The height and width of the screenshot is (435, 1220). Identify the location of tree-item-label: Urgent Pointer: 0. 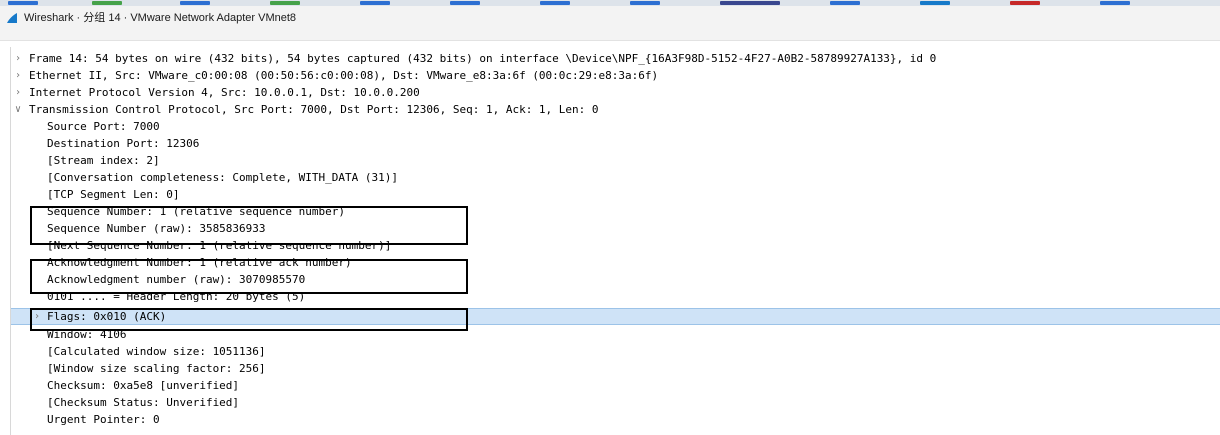
(103, 419).